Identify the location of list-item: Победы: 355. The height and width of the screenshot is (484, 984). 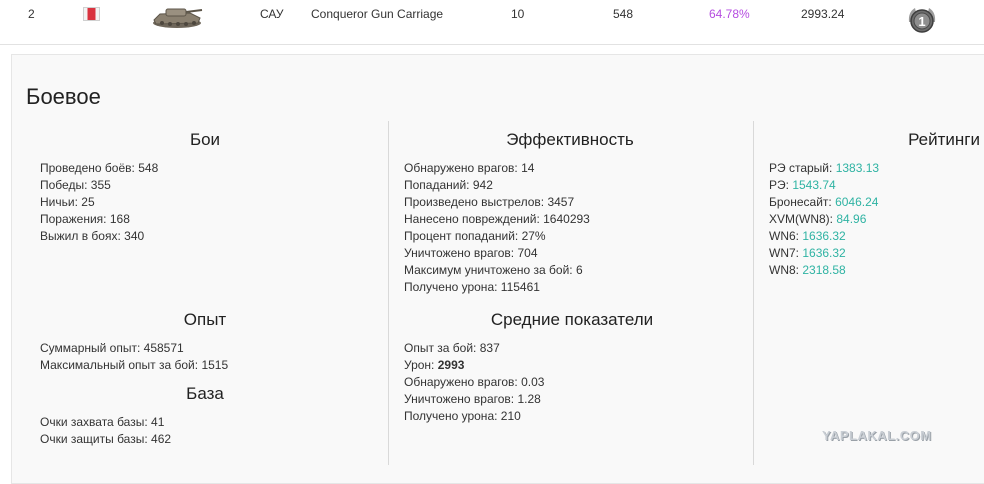
(75, 185).